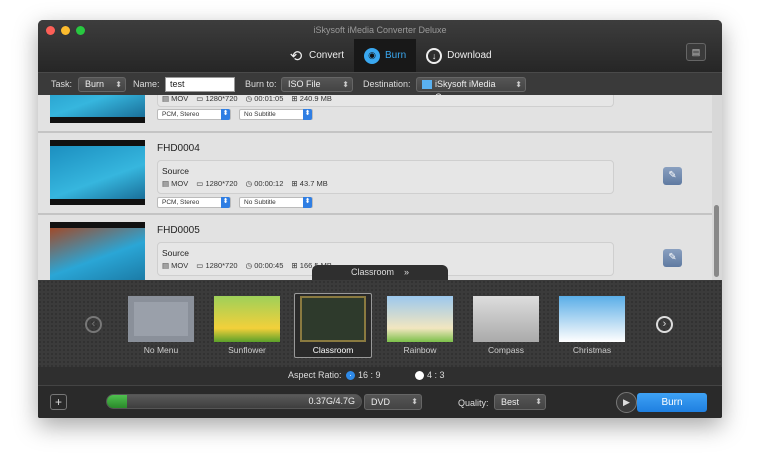 Image resolution: width=760 pixels, height=474 pixels. What do you see at coordinates (427, 84) in the screenshot?
I see `folder-icon` at bounding box center [427, 84].